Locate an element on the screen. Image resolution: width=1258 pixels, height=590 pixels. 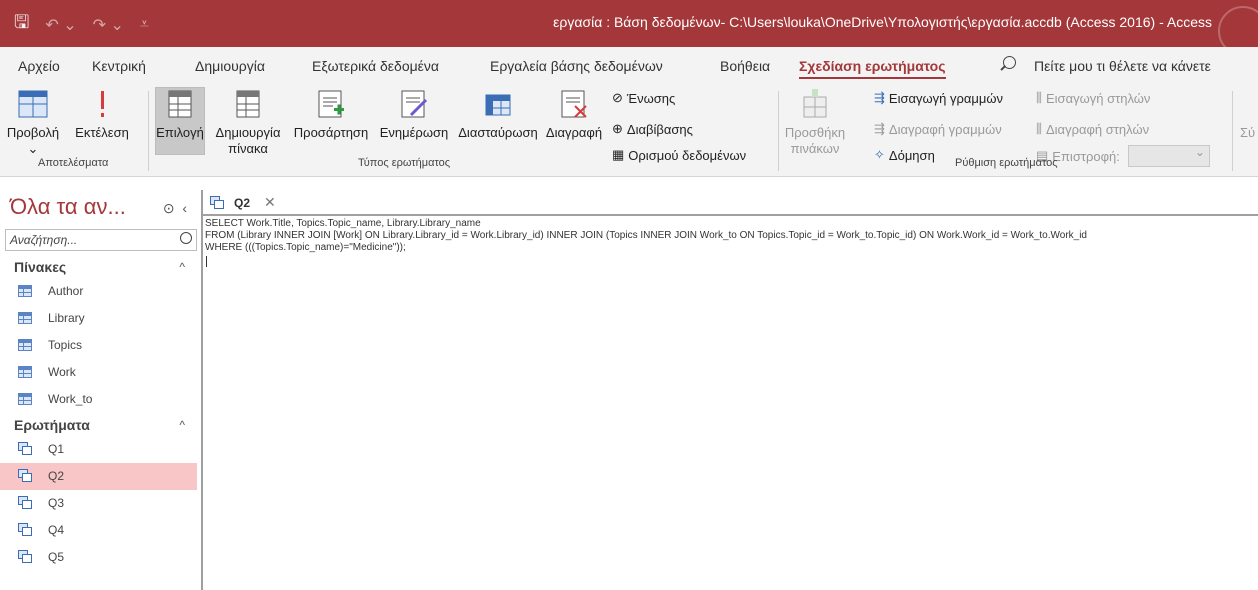
data-definition-button: ▦ Ορισμού δεδομένων is located at coordinates (679, 155).